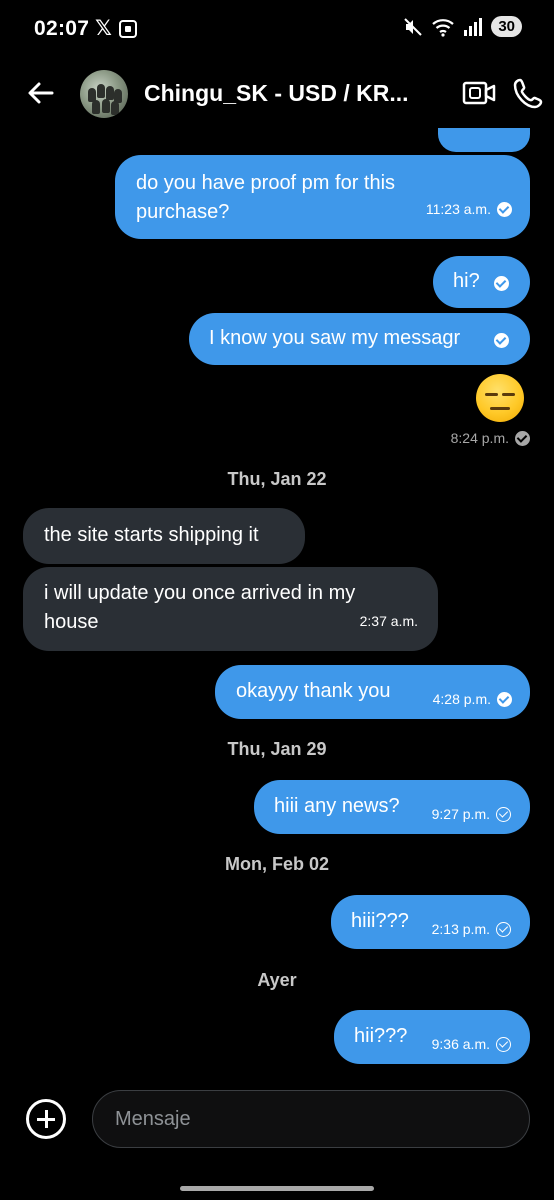 This screenshot has height=1200, width=554. I want to click on message-meta: 8:24 p.m., so click(490, 438).